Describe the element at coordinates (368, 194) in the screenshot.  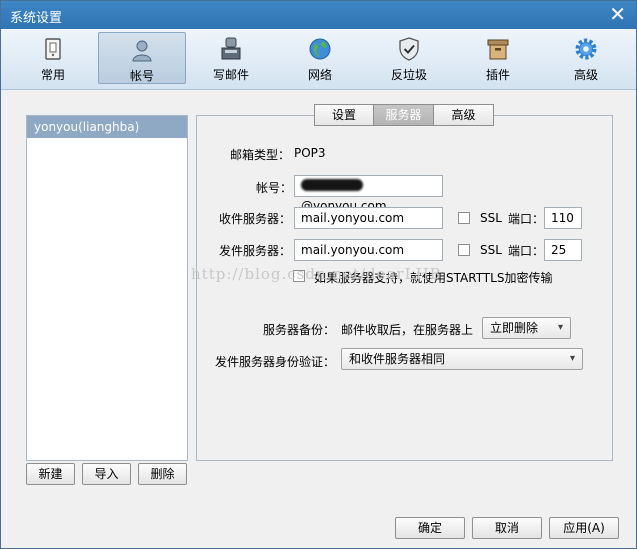
I see `account-field: @yonyou.com` at that location.